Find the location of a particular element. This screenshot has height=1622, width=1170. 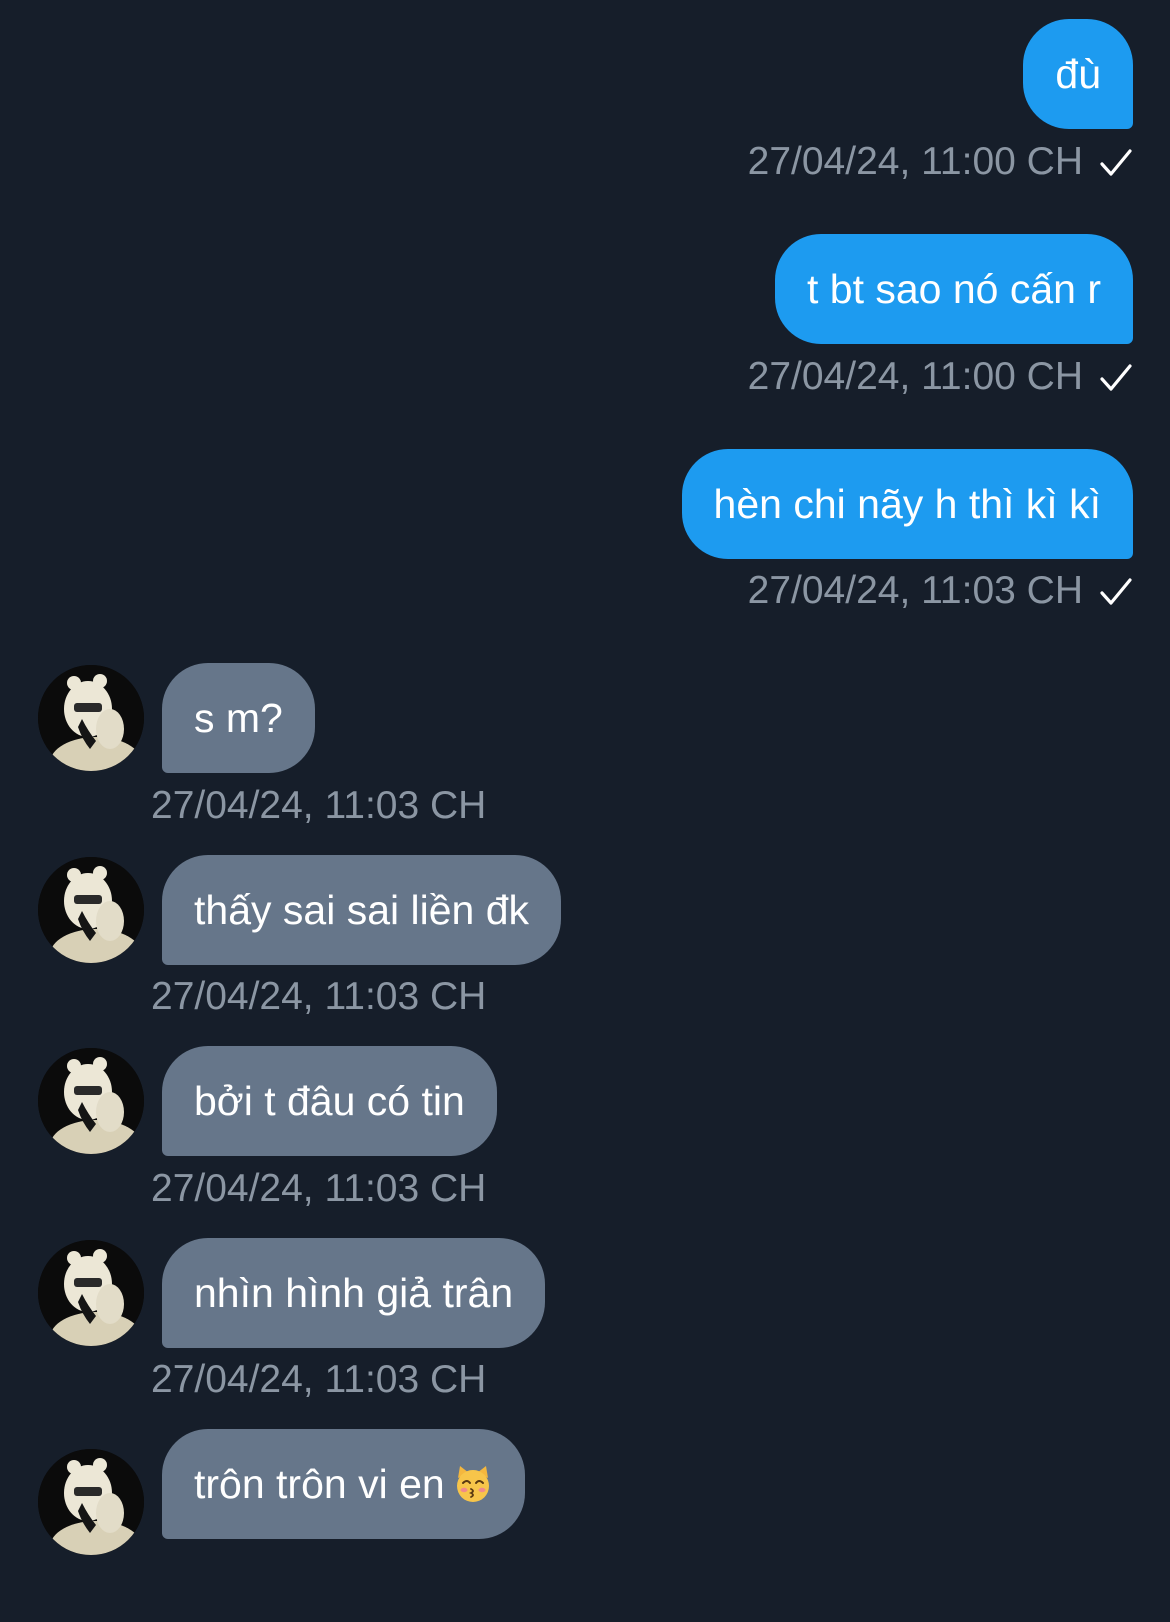

message-text: s m? is located at coordinates (238, 718).